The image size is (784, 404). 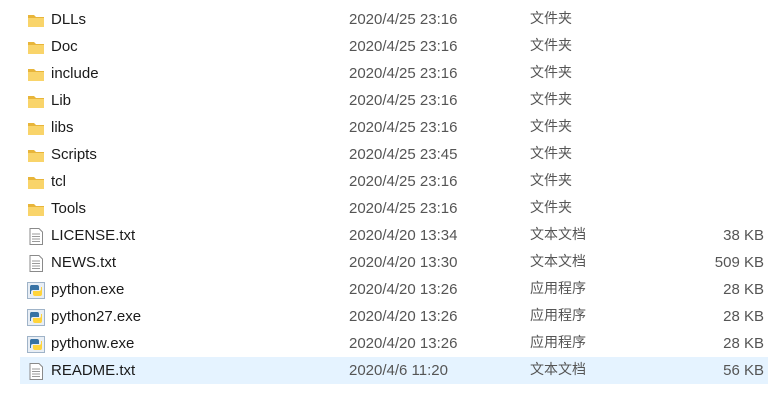 What do you see at coordinates (75, 73) in the screenshot?
I see `file-name: include` at bounding box center [75, 73].